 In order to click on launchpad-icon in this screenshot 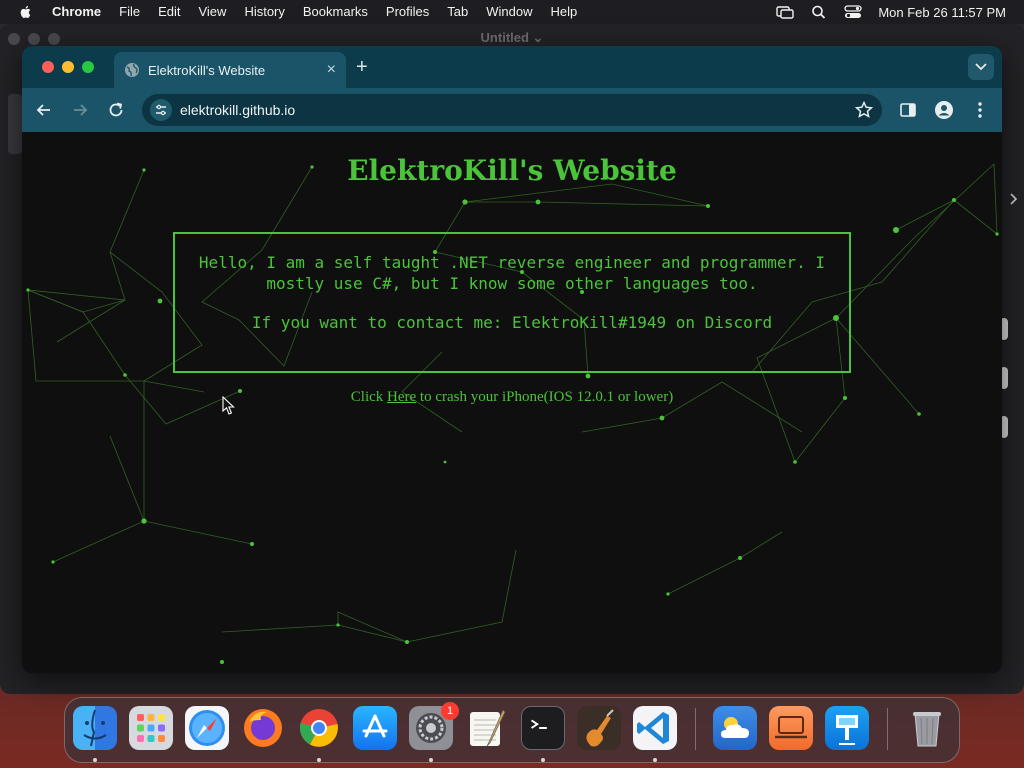, I will do `click(151, 728)`.